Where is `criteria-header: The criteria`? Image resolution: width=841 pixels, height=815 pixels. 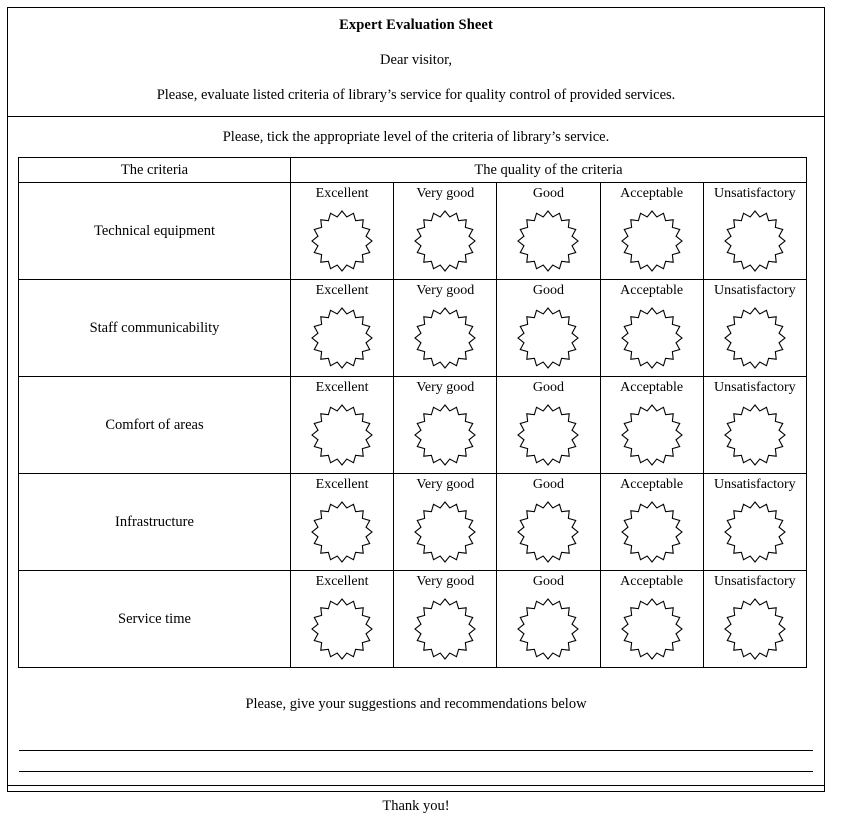 criteria-header: The criteria is located at coordinates (154, 170).